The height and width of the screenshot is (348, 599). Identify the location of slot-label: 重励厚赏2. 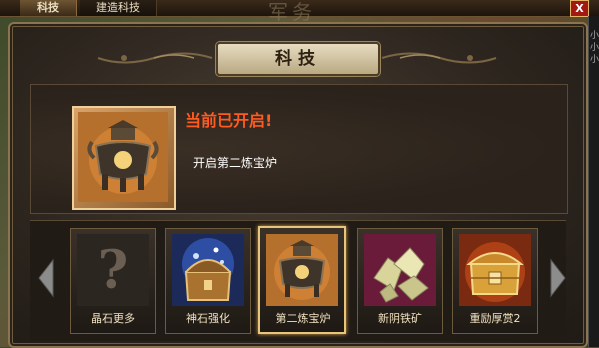
(495, 318).